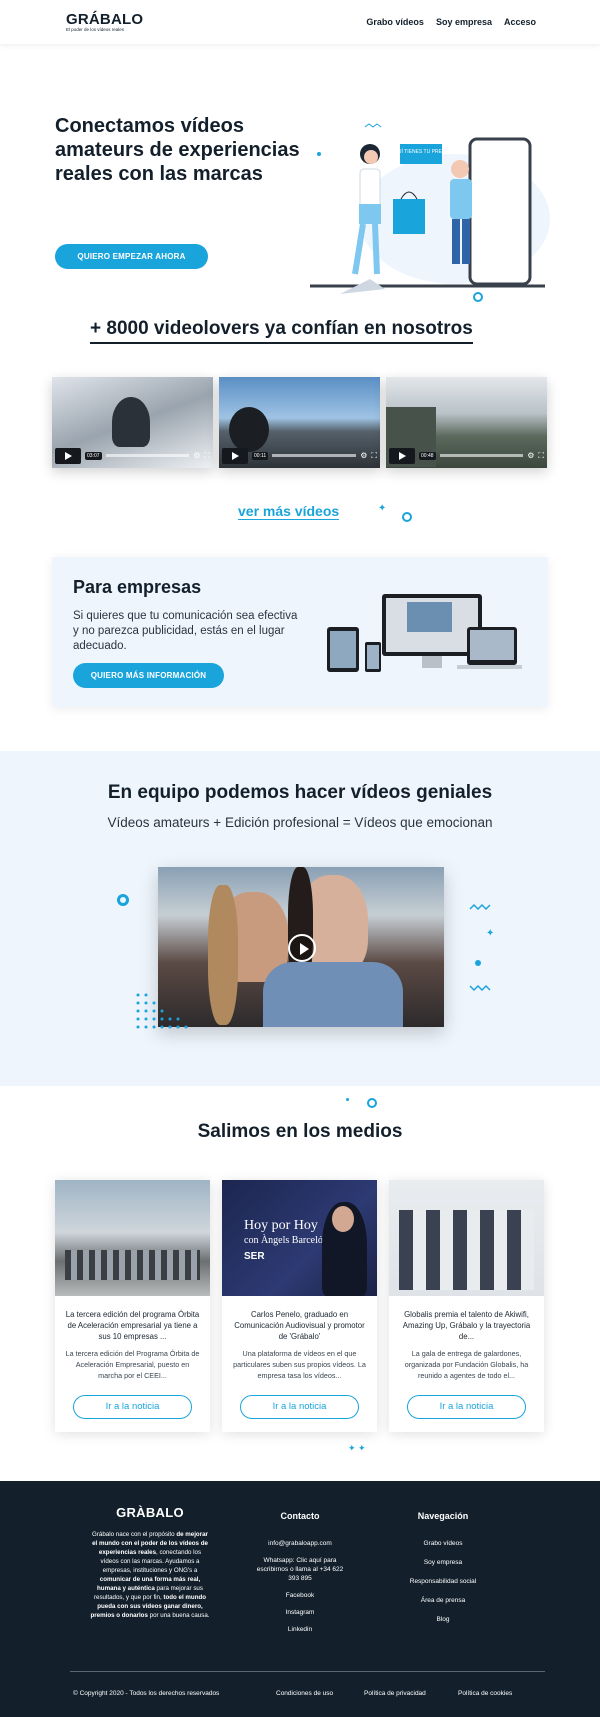 This screenshot has height=1717, width=600. I want to click on hero-illustration: AQUÍ TIENES TU PREMIO, so click(430, 212).